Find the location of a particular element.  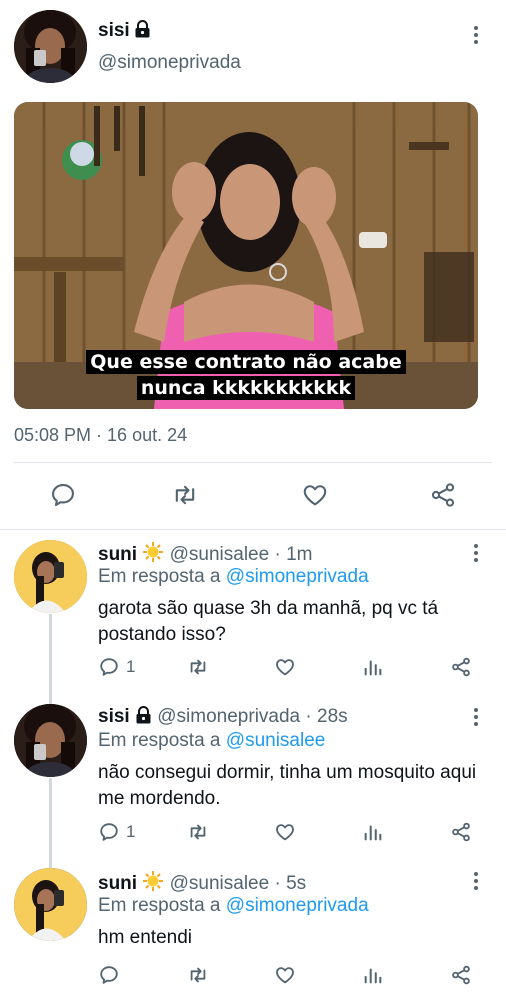

handle-time: @sunisalee · 5s is located at coordinates (238, 883).